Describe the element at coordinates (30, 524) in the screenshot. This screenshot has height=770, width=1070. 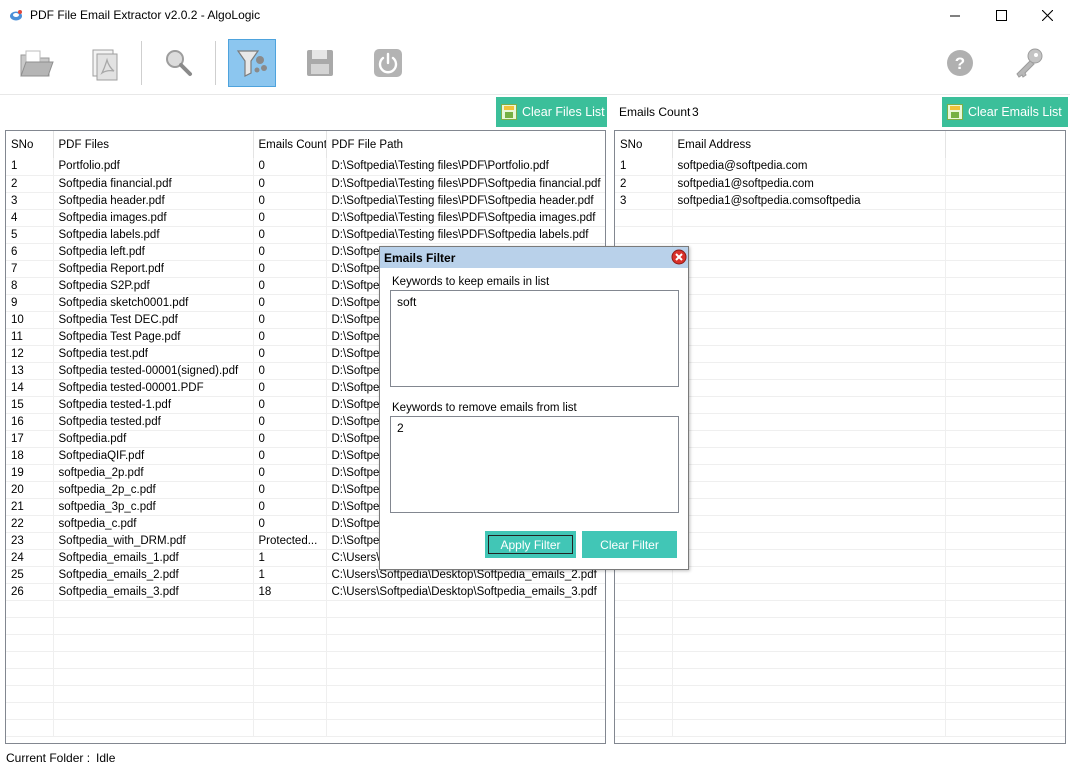
I see `table-cell: 22` at that location.